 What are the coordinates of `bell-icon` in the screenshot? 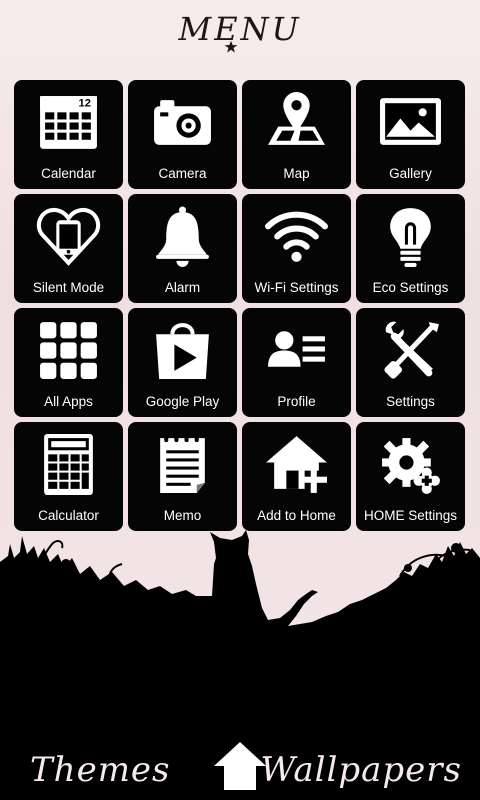 It's located at (182, 236).